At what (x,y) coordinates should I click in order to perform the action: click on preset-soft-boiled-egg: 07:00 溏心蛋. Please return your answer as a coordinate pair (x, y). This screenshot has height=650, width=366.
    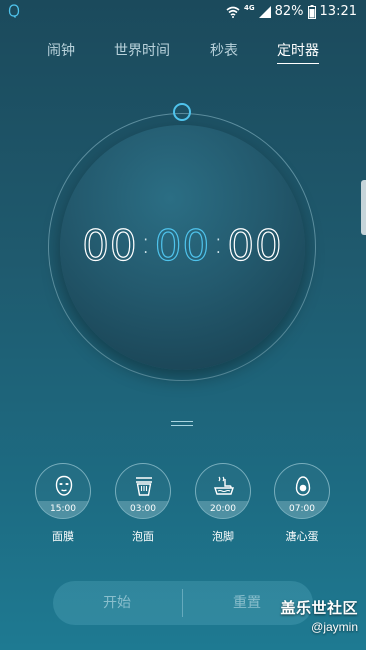
    Looking at the image, I should click on (302, 503).